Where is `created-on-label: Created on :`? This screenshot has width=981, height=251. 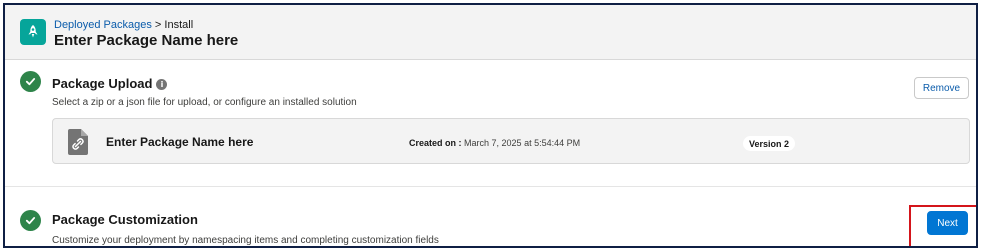
created-on-label: Created on : is located at coordinates (435, 143).